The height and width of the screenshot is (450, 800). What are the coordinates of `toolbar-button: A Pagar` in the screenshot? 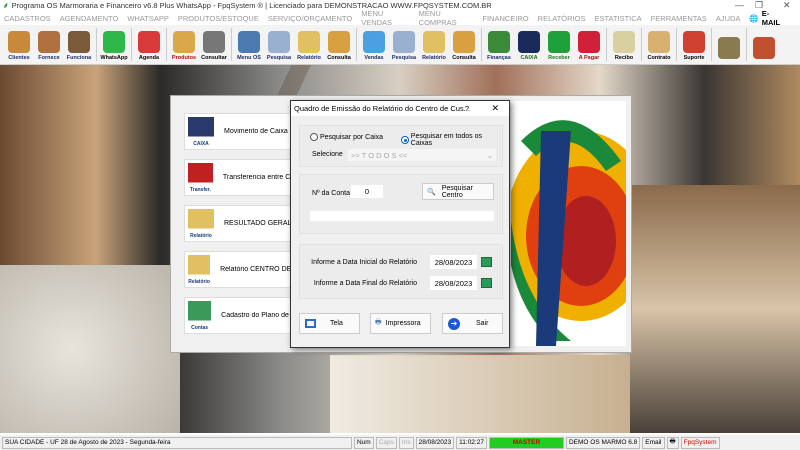 It's located at (589, 44).